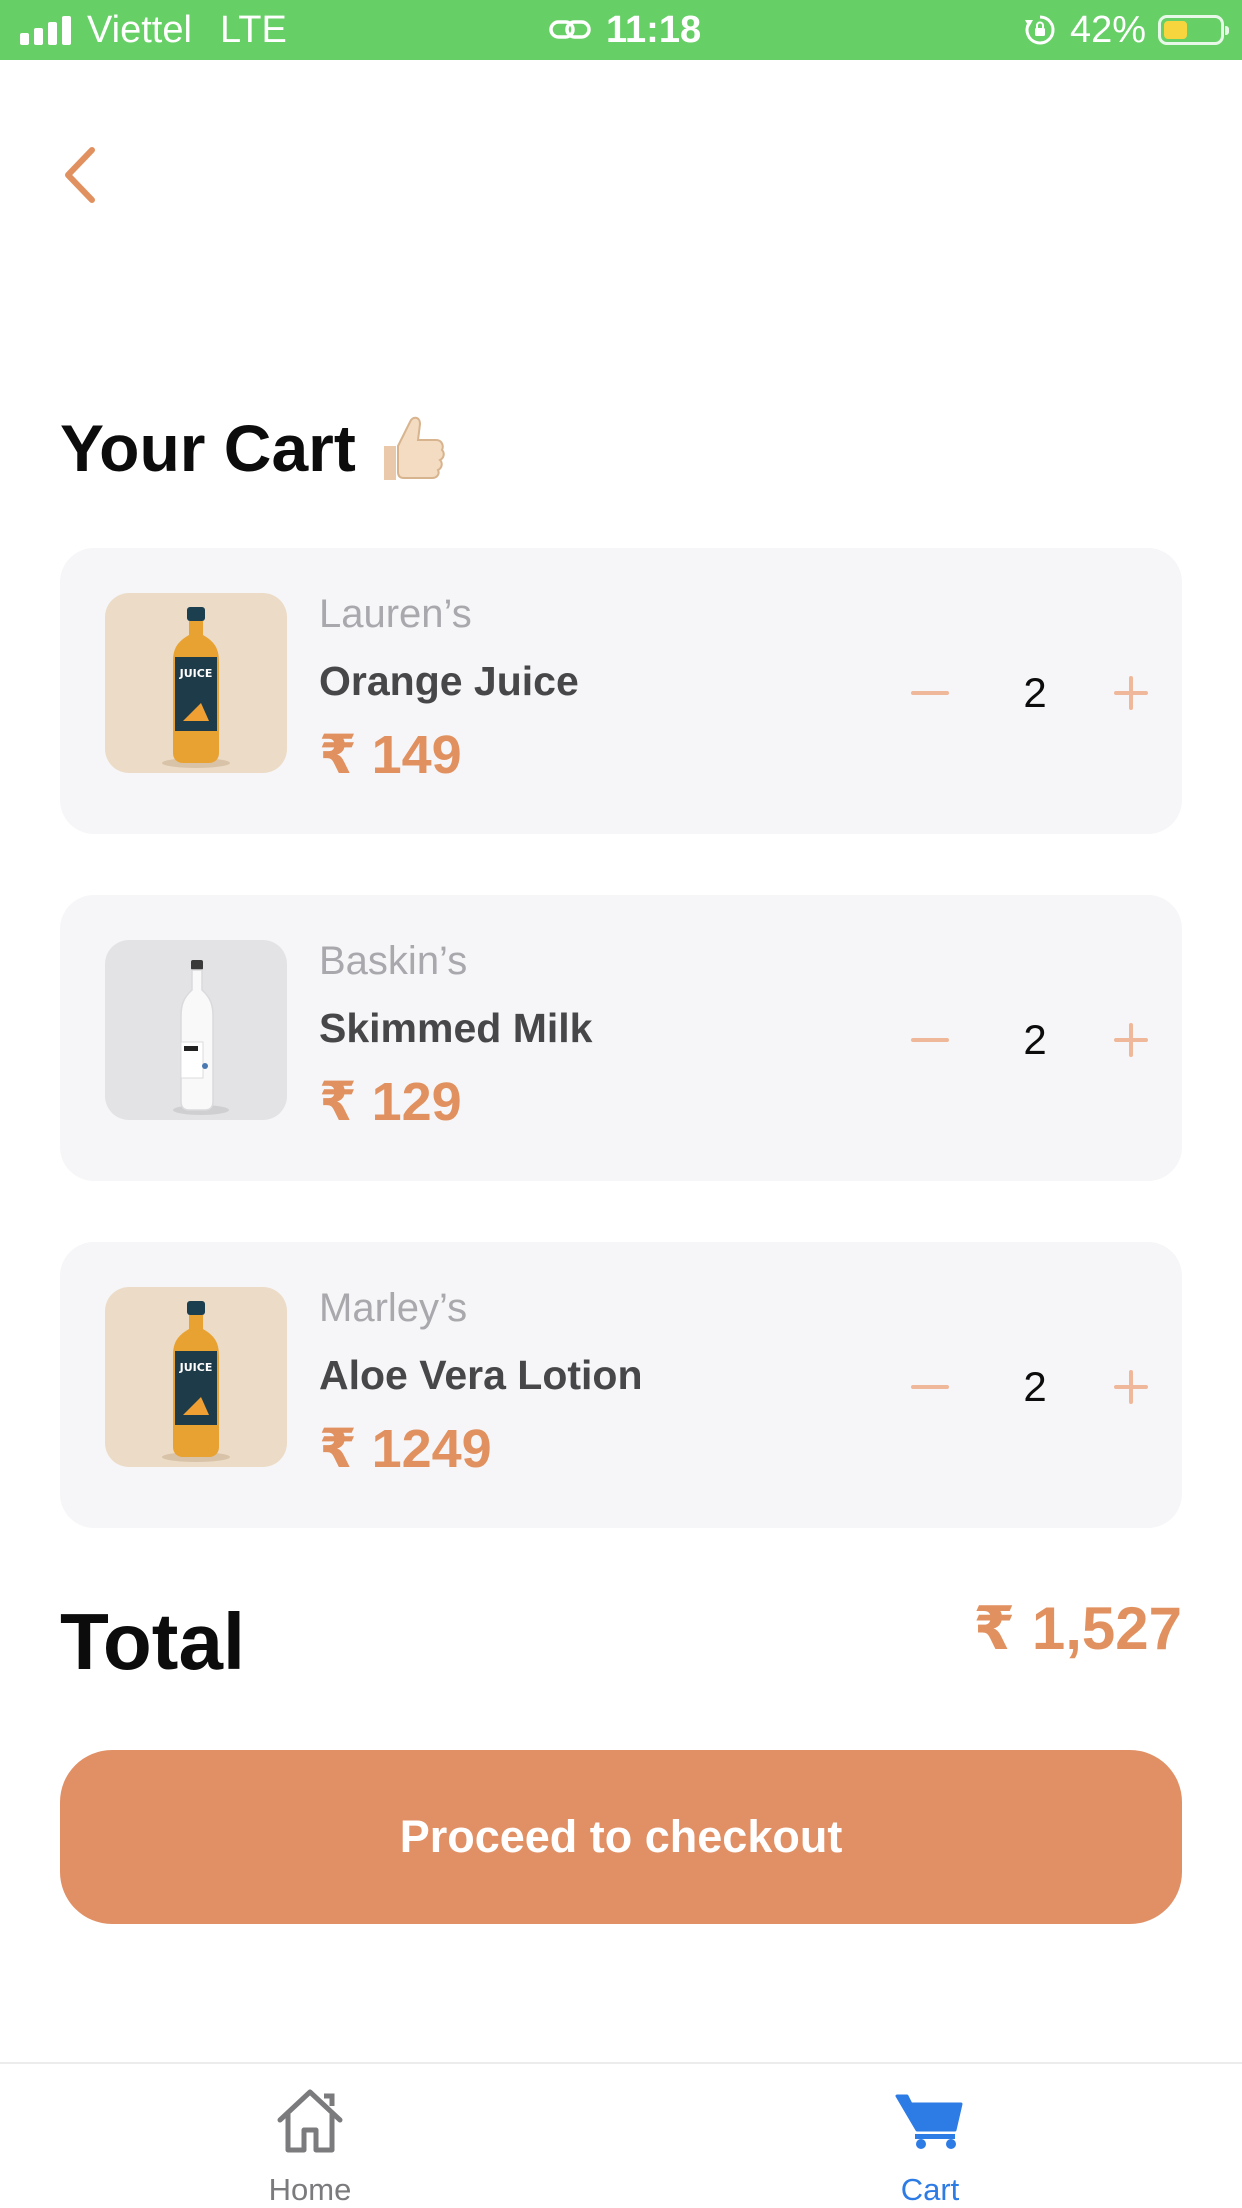 The height and width of the screenshot is (2208, 1242). Describe the element at coordinates (449, 681) in the screenshot. I see `item-name: Orange Juice` at that location.